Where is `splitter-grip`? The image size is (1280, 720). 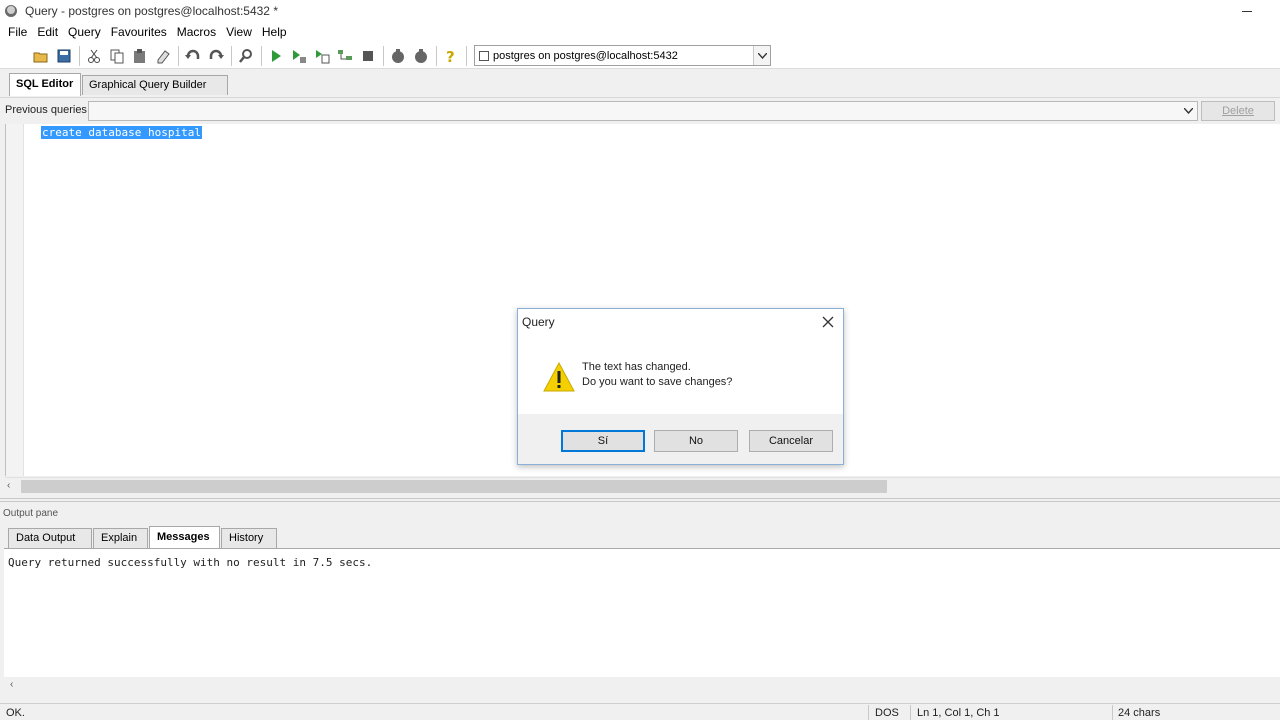 splitter-grip is located at coordinates (640, 500).